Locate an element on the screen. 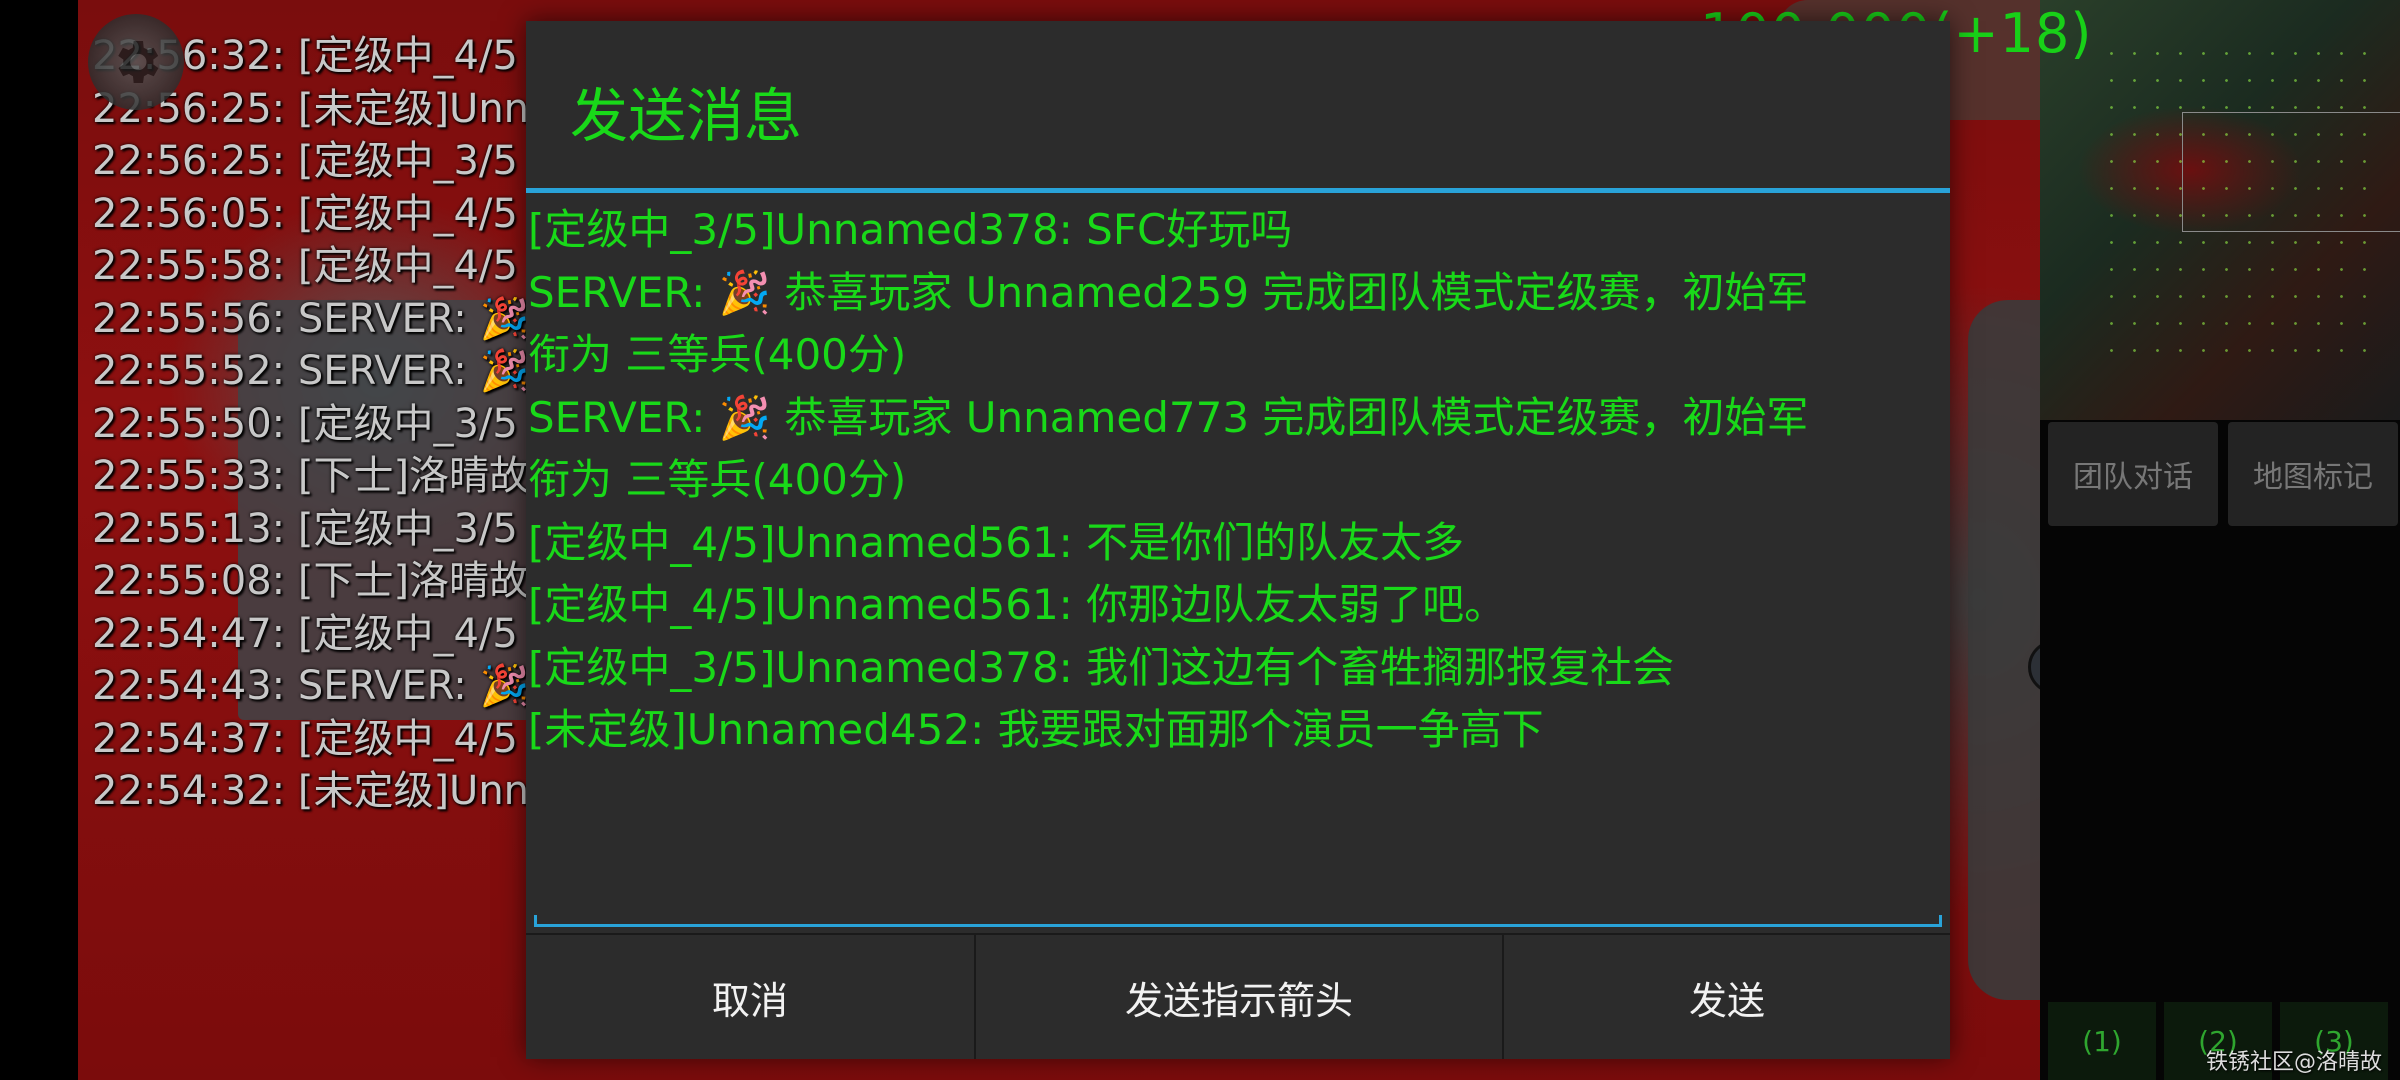 The image size is (2400, 1080). chat-log-line: 22:56:05: [定级中_4/5 is located at coordinates (305, 213).